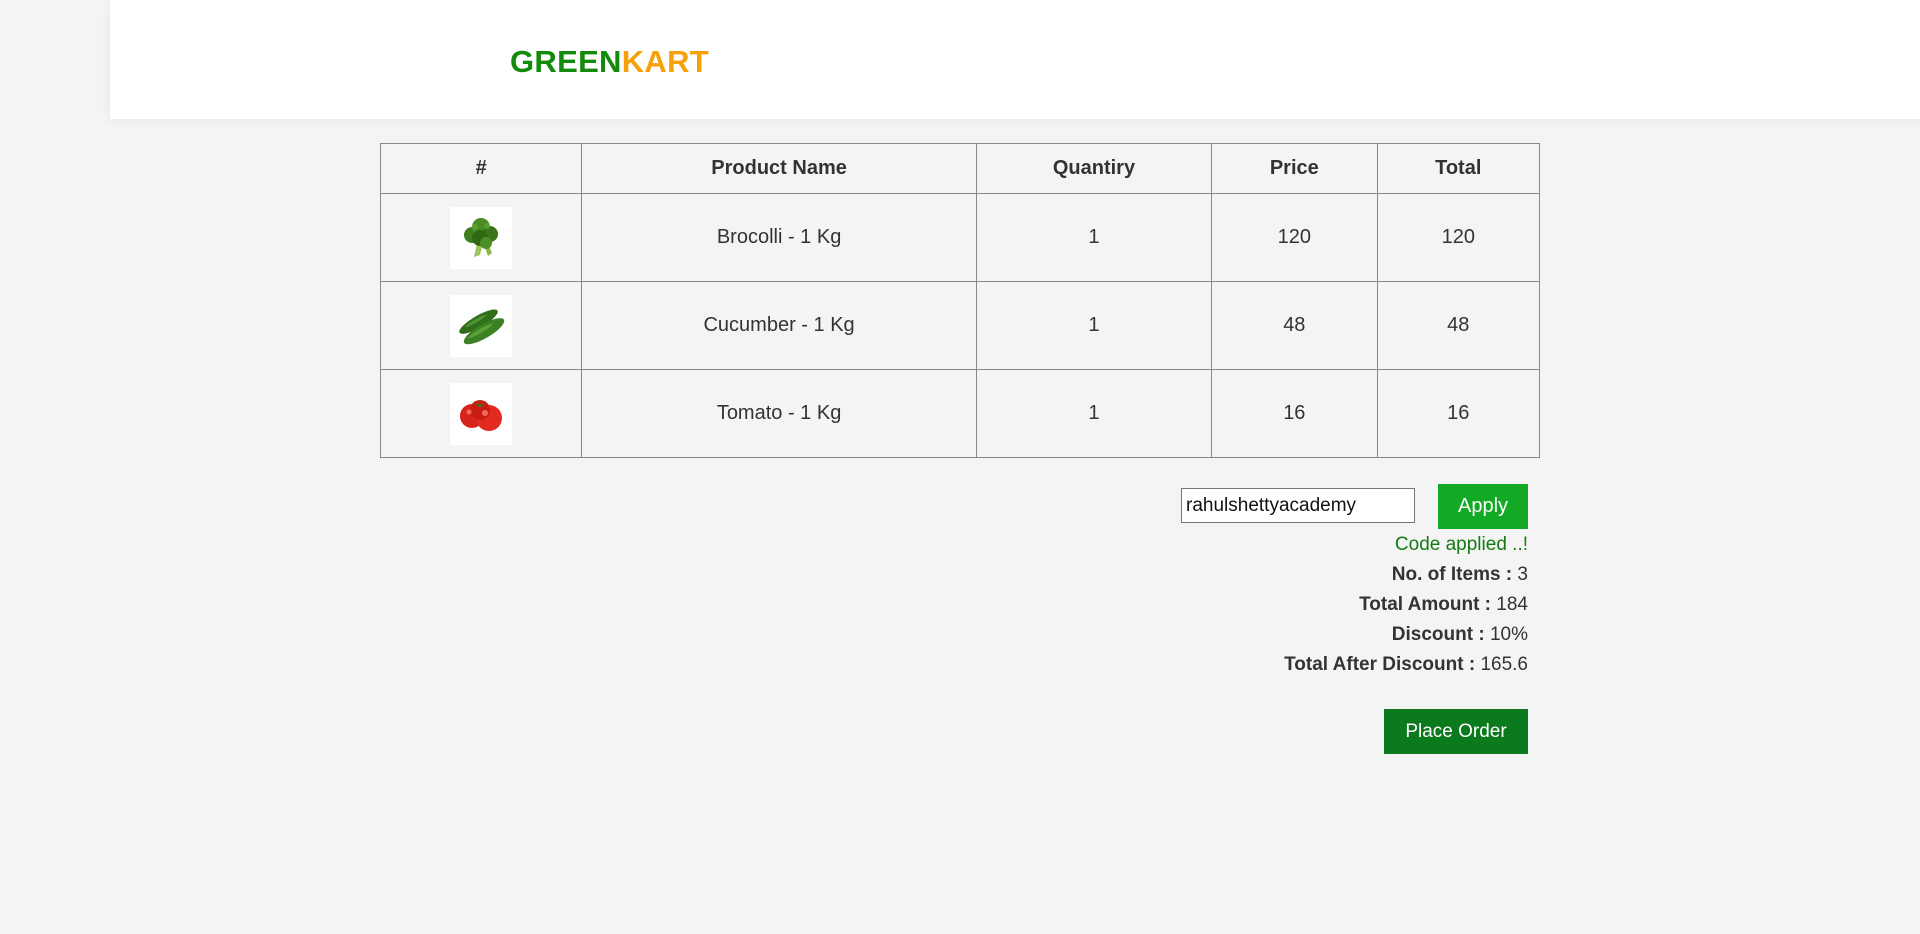  I want to click on total-amount-label: Total Amount :, so click(1425, 604).